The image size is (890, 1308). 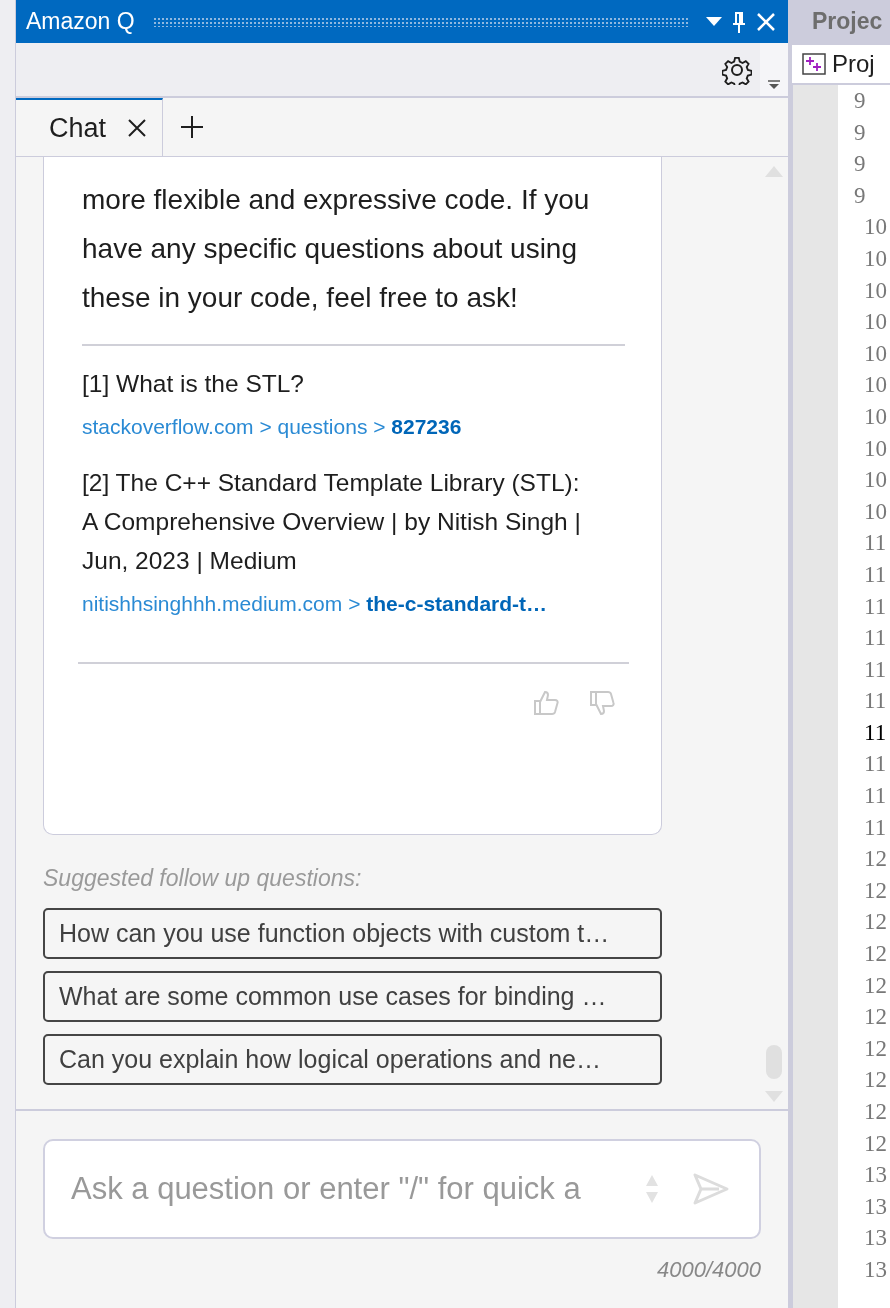 I want to click on source-title: [1] What is the STL?, so click(x=193, y=384).